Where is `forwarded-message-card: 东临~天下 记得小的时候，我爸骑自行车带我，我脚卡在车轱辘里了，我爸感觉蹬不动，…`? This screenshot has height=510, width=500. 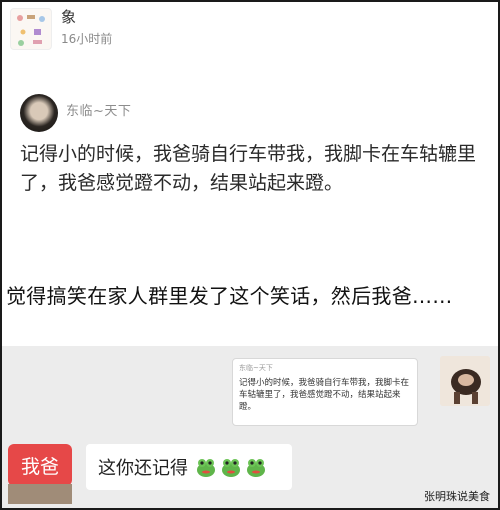
forwarded-message-card: 东临~天下 记得小的时候，我爸骑自行车带我，我脚卡在车轱辘里了，我爸感觉蹬不动，… is located at coordinates (325, 392).